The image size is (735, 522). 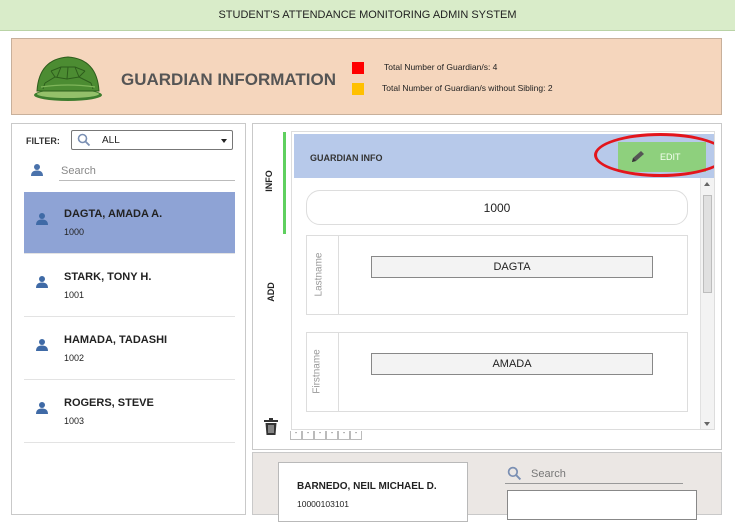 What do you see at coordinates (113, 214) in the screenshot?
I see `guardian-name: DAGTA, AMADA A.` at bounding box center [113, 214].